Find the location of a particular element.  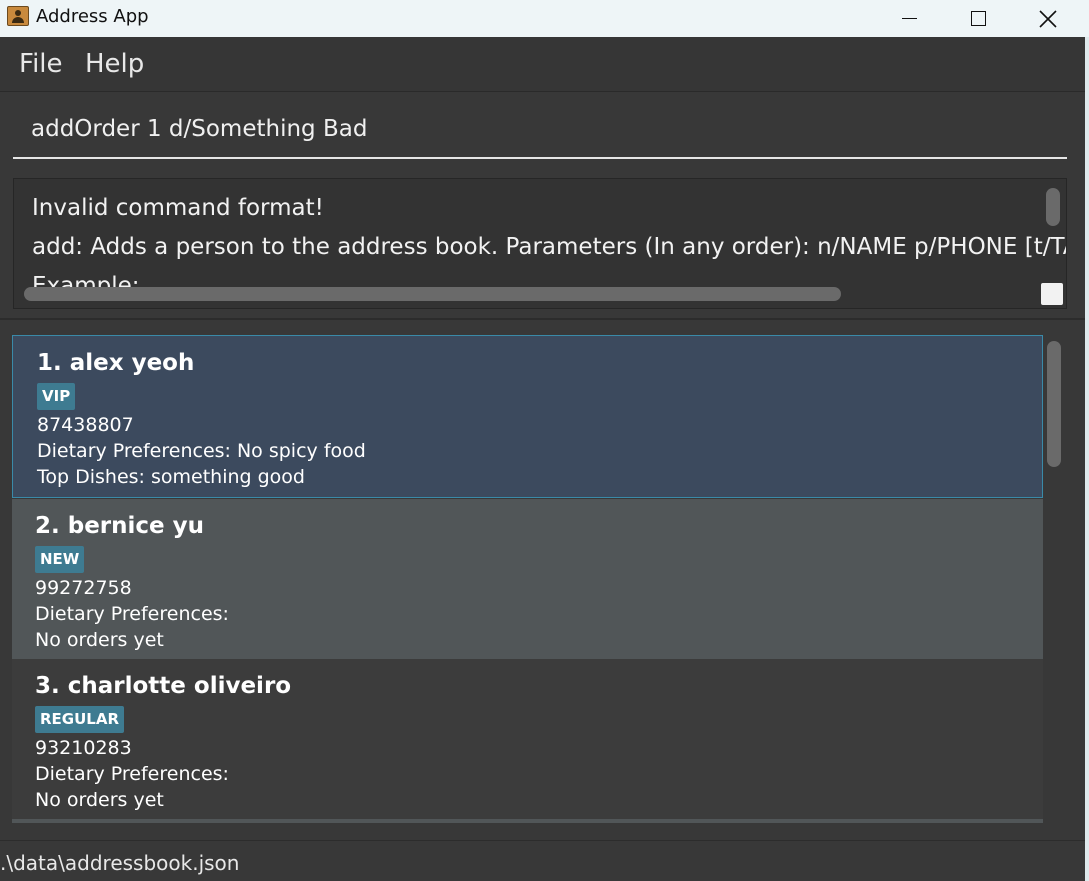

command-input-underline is located at coordinates (540, 158).